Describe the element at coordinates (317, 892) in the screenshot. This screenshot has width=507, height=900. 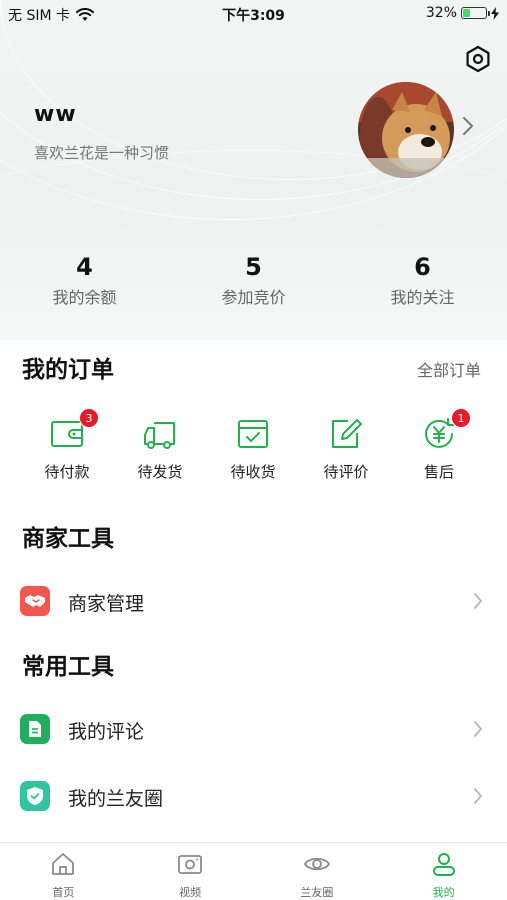
I see `tab-label: 兰友圈` at that location.